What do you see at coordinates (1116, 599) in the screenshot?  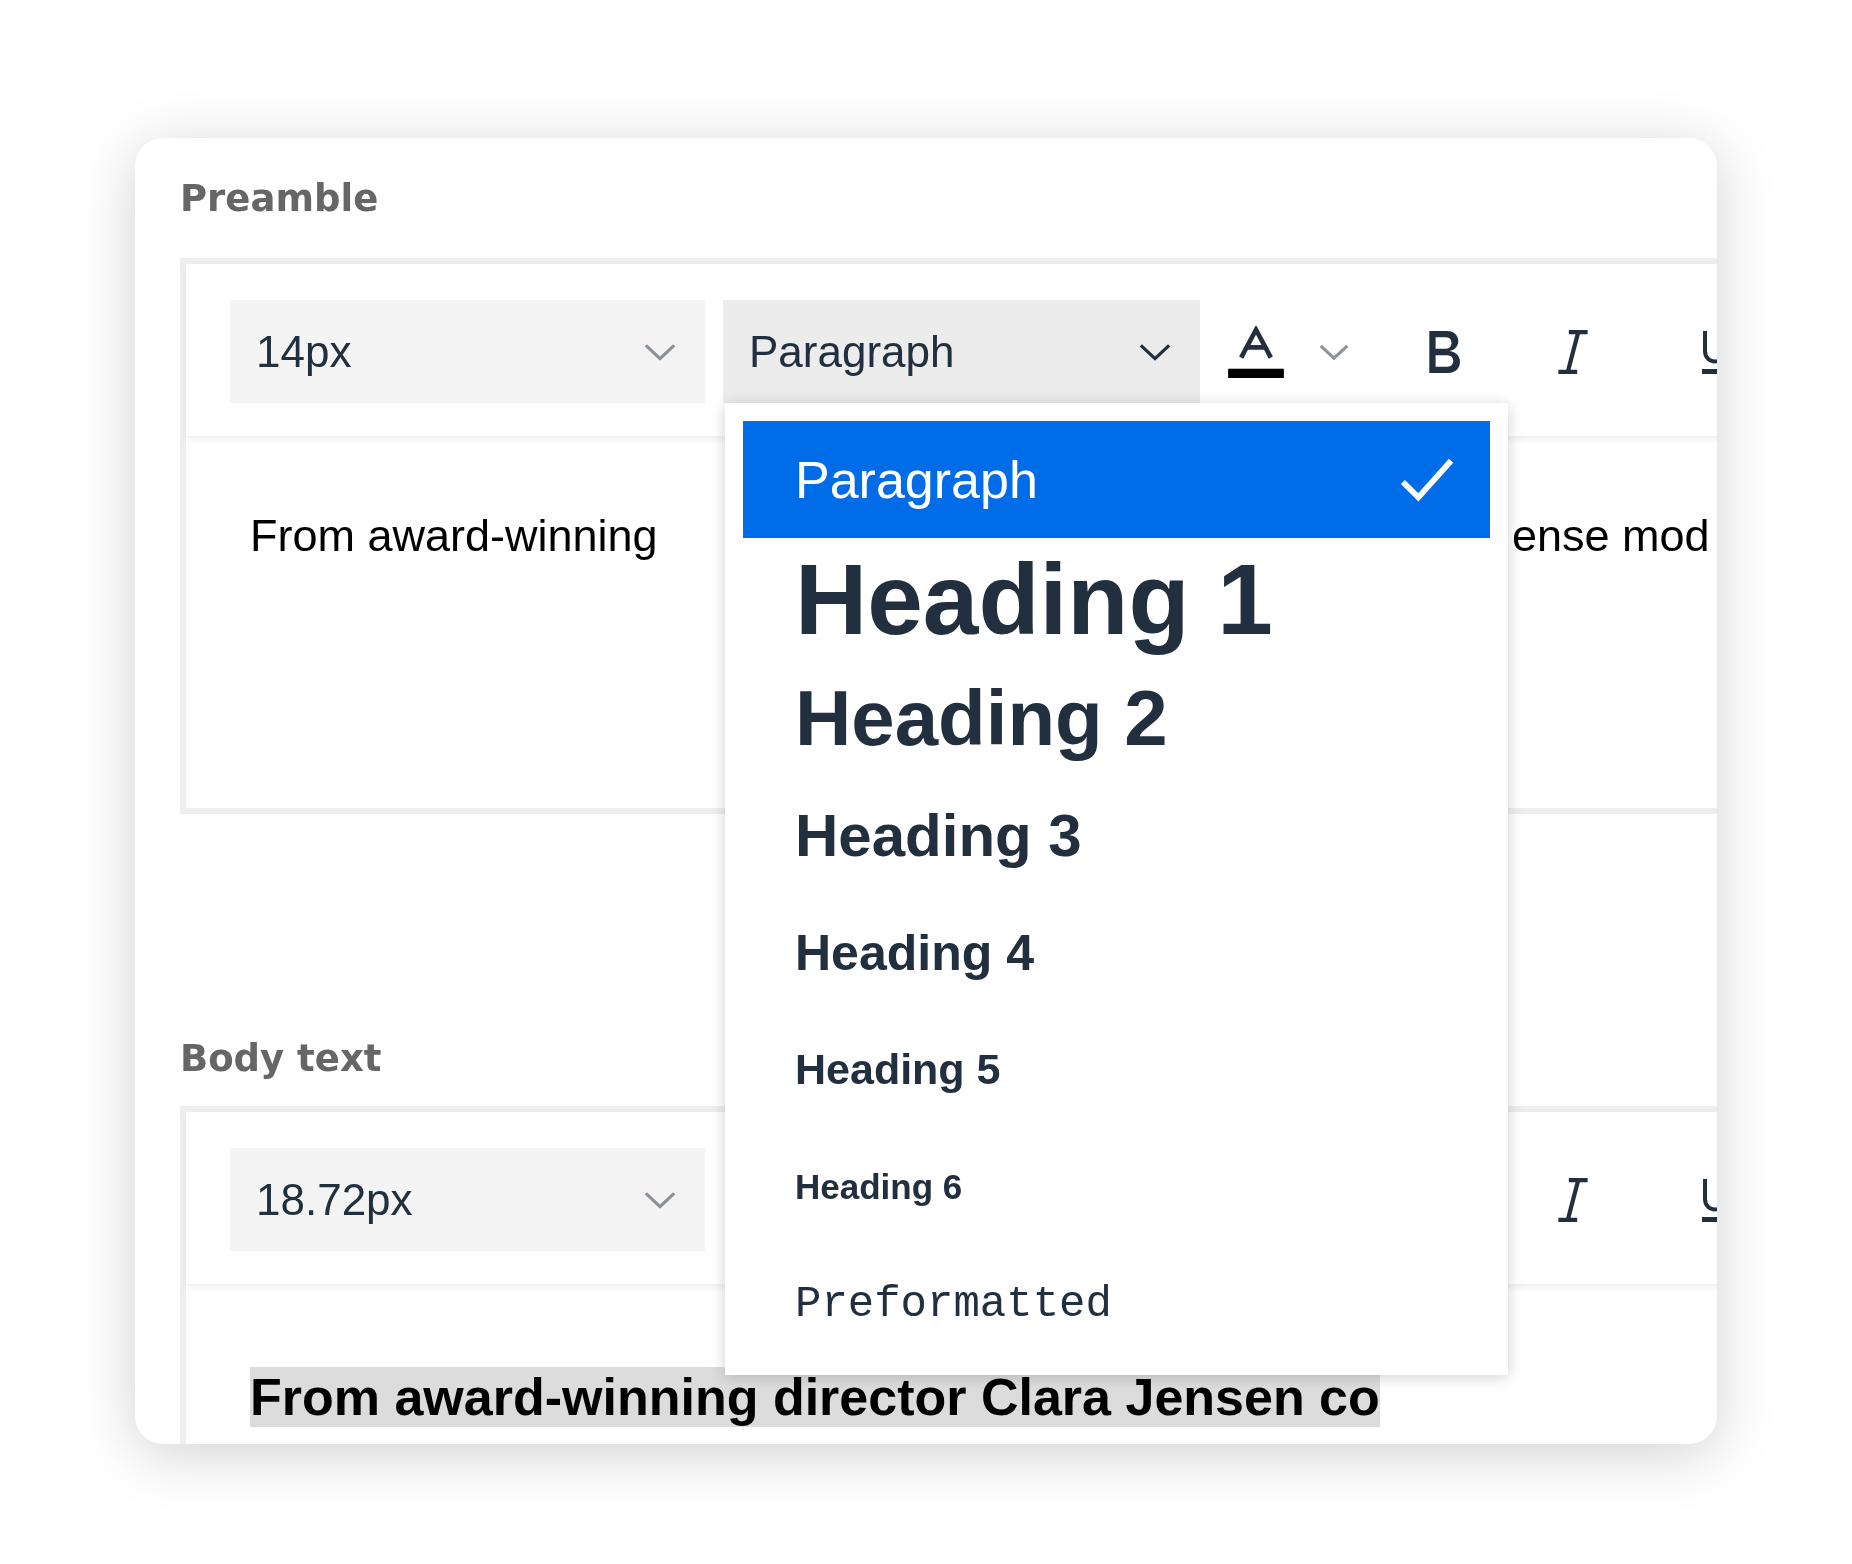 I see `format-menu-item: Heading 1` at bounding box center [1116, 599].